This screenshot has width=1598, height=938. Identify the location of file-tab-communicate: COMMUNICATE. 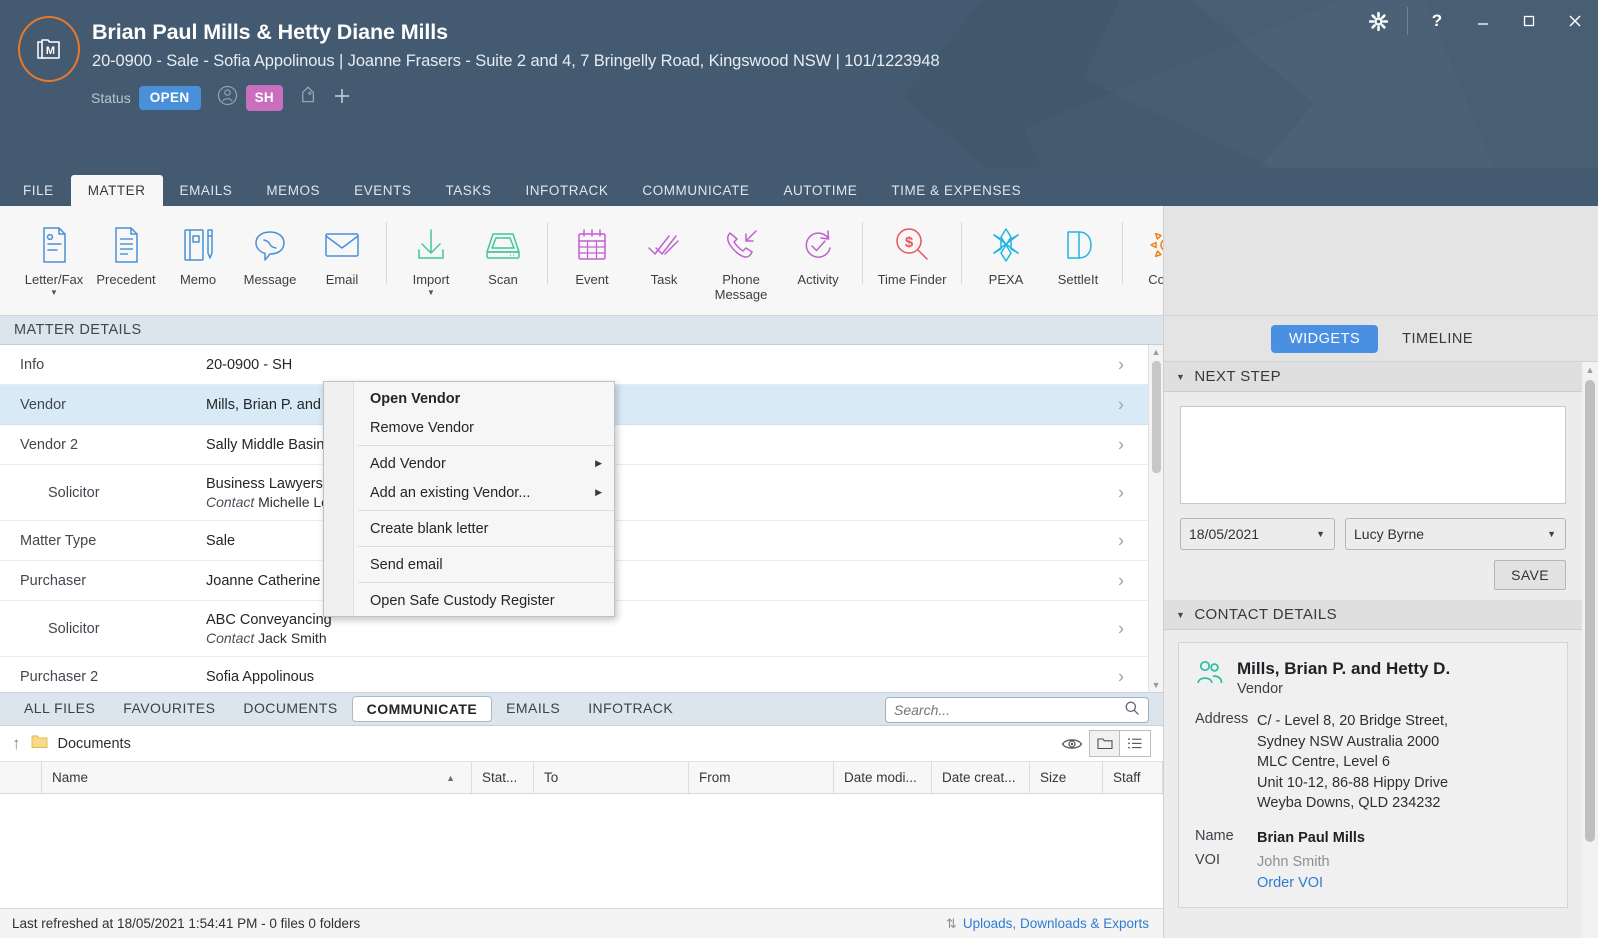
(422, 709).